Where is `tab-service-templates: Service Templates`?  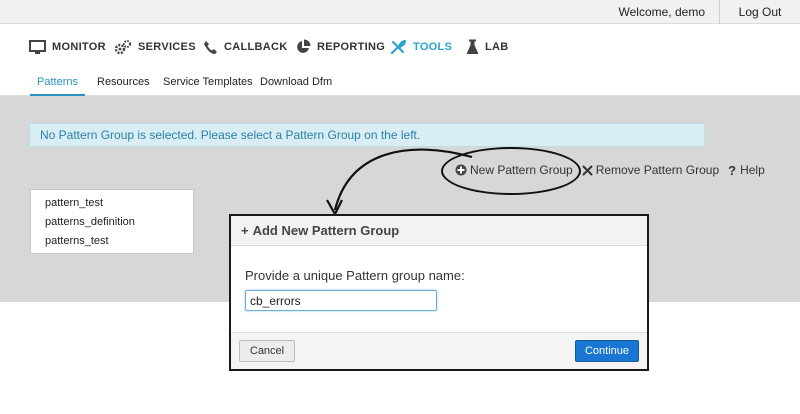
tab-service-templates: Service Templates is located at coordinates (208, 83).